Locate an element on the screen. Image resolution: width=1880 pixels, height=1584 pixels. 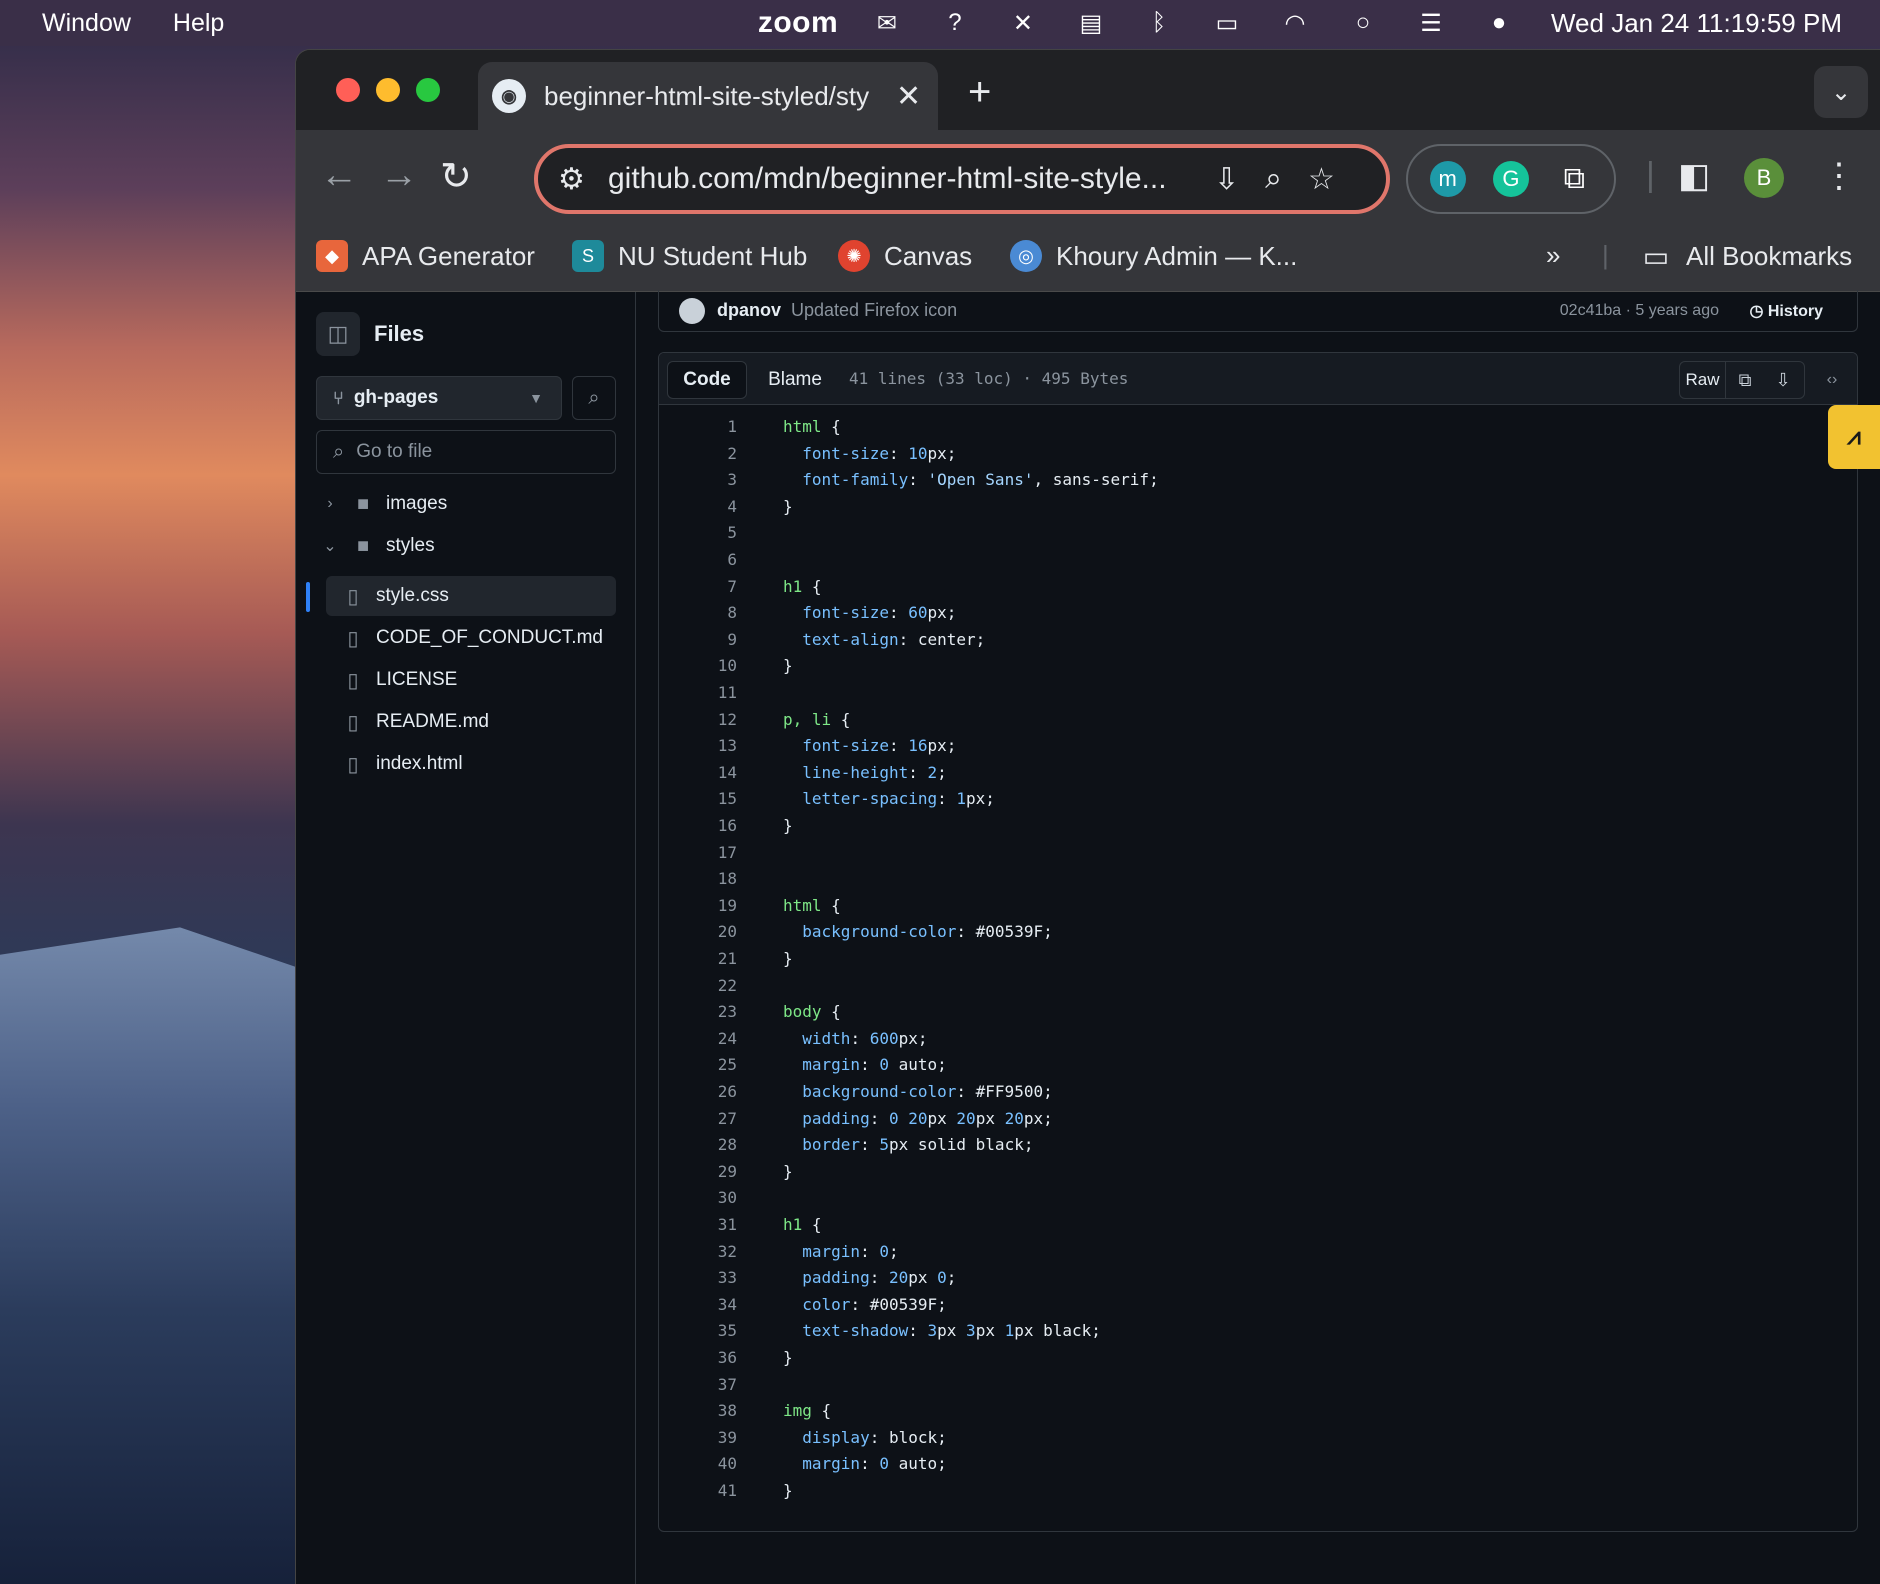
line-number: 2 is located at coordinates (698, 453).